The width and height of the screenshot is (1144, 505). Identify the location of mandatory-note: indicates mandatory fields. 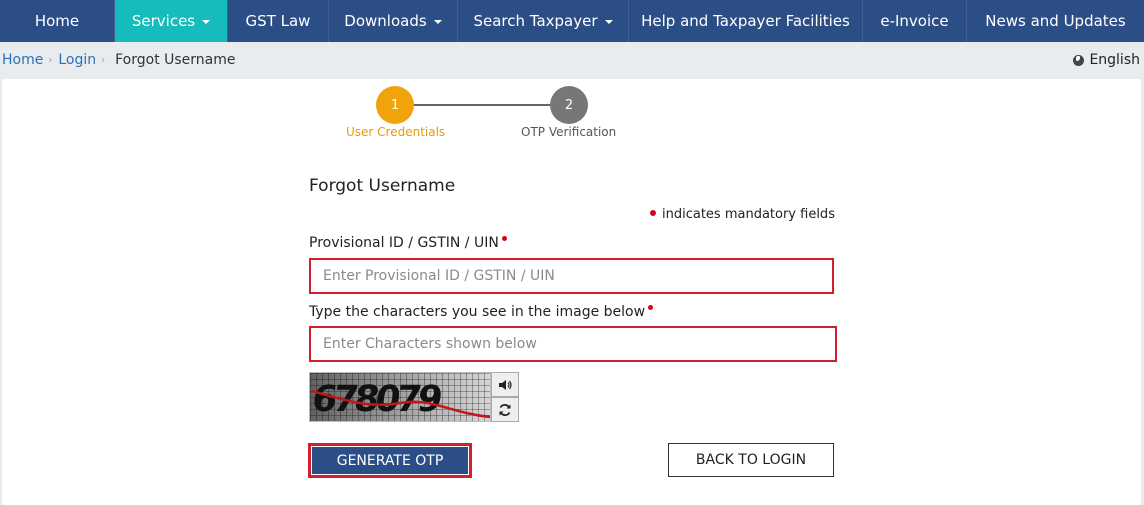
(742, 214).